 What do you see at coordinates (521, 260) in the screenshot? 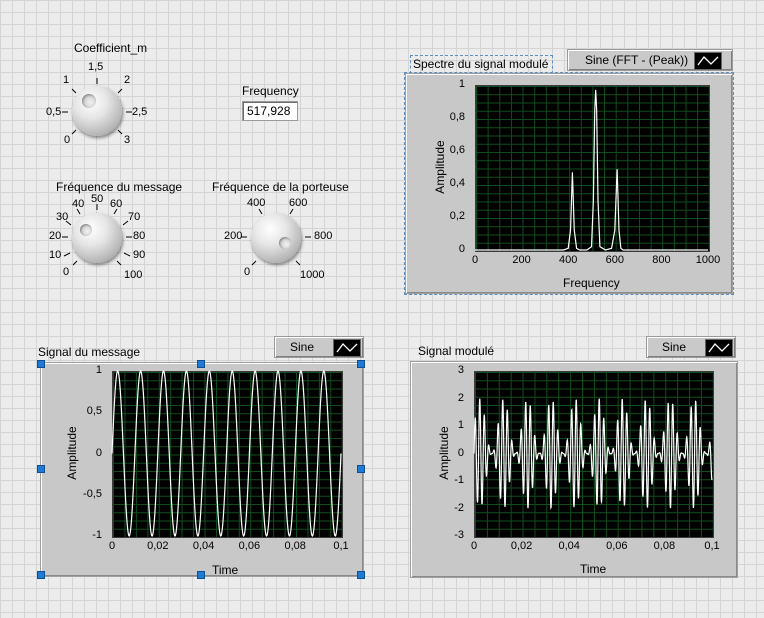
I see `axis-tick-label: 200` at bounding box center [521, 260].